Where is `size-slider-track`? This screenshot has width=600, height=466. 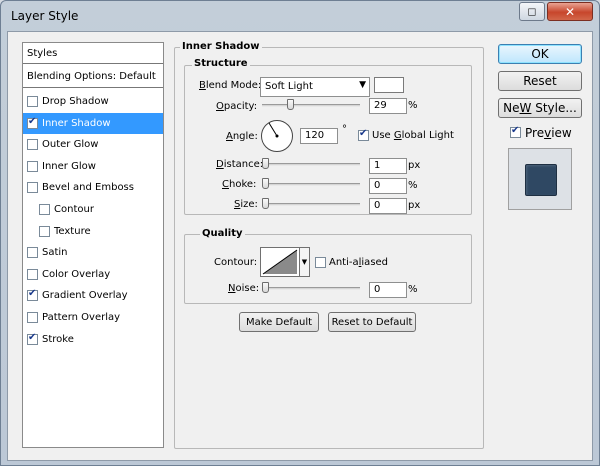 size-slider-track is located at coordinates (311, 204).